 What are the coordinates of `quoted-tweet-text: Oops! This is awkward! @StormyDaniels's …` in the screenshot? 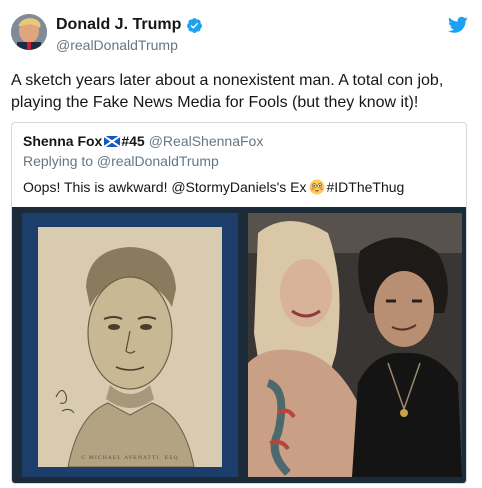 It's located at (213, 187).